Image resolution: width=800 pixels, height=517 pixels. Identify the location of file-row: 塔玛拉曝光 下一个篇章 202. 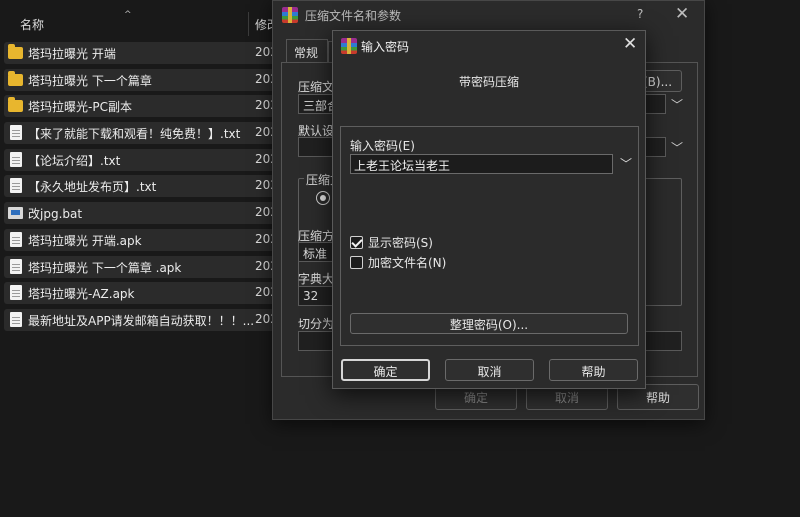
(142, 79).